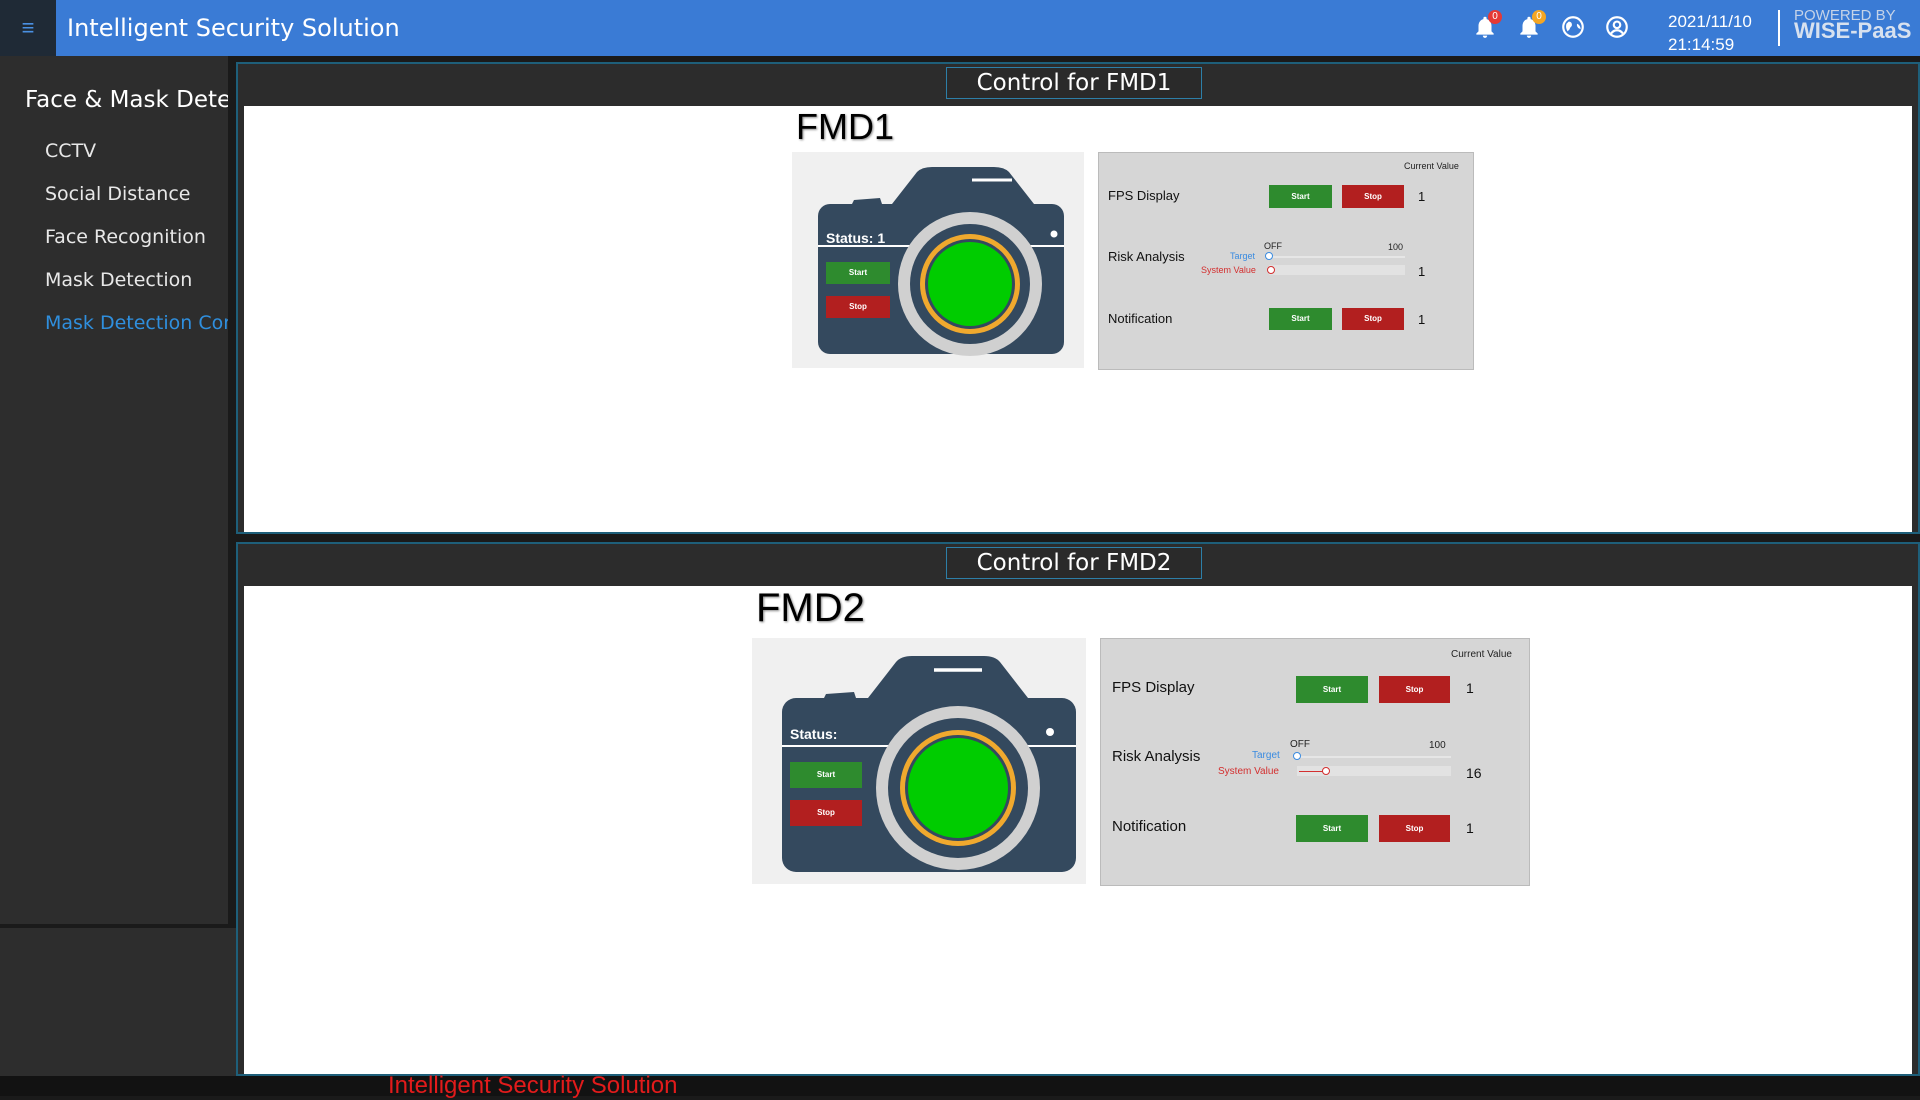 This screenshot has width=1920, height=1100. Describe the element at coordinates (1074, 563) in the screenshot. I see `panel-title: Control for FMD2` at that location.